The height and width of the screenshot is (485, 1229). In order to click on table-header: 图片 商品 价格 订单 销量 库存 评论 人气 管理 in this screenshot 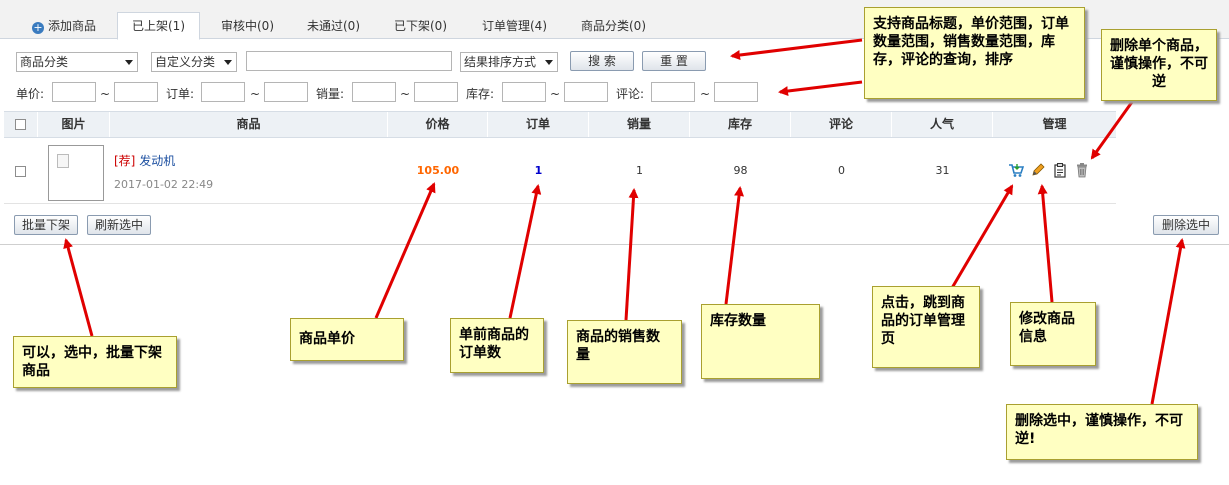, I will do `click(560, 124)`.